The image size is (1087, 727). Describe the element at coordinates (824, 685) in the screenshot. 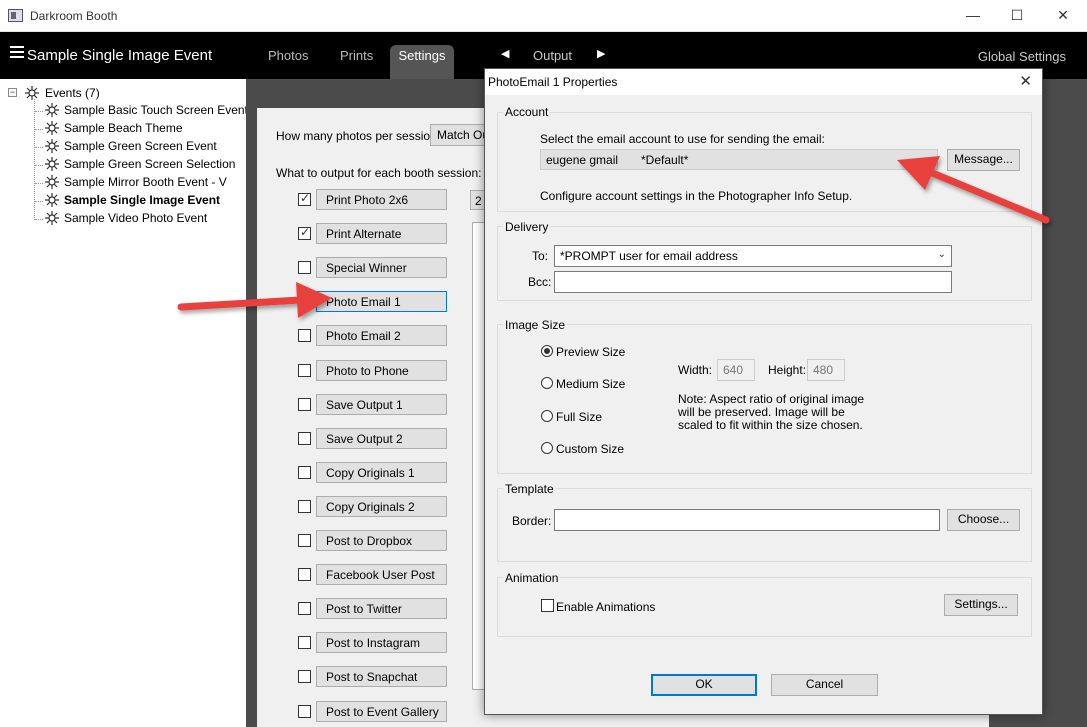

I see `cancel-button: Cancel` at that location.